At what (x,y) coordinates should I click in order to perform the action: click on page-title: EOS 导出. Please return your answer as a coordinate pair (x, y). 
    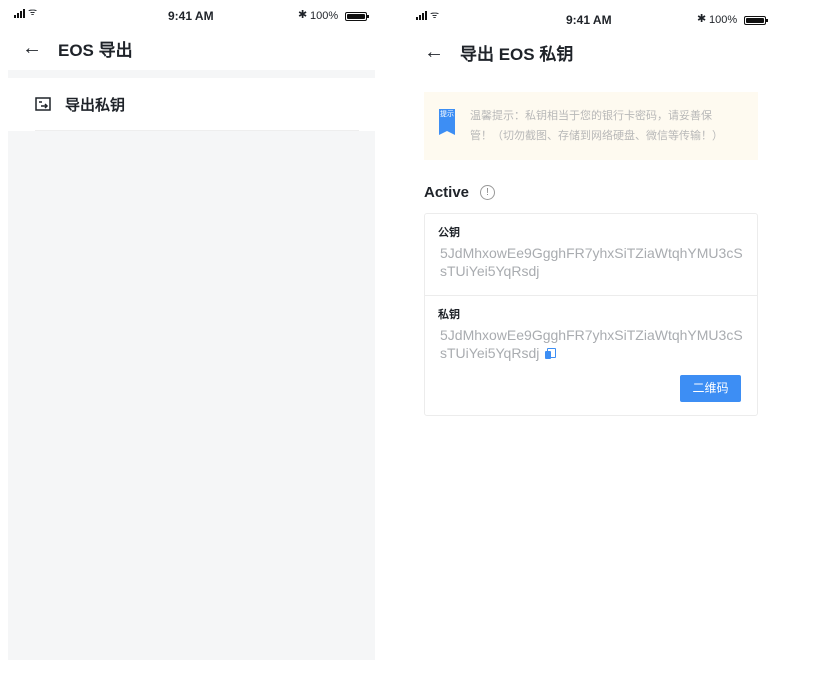
    Looking at the image, I should click on (95, 50).